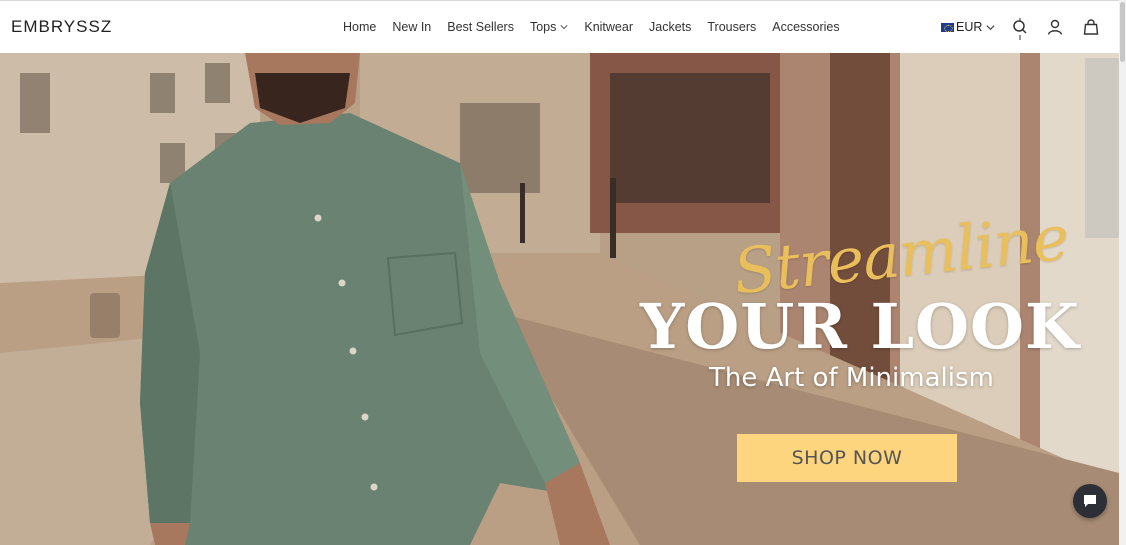 This screenshot has width=1126, height=545. I want to click on scrollbar-thumb, so click(1122, 32).